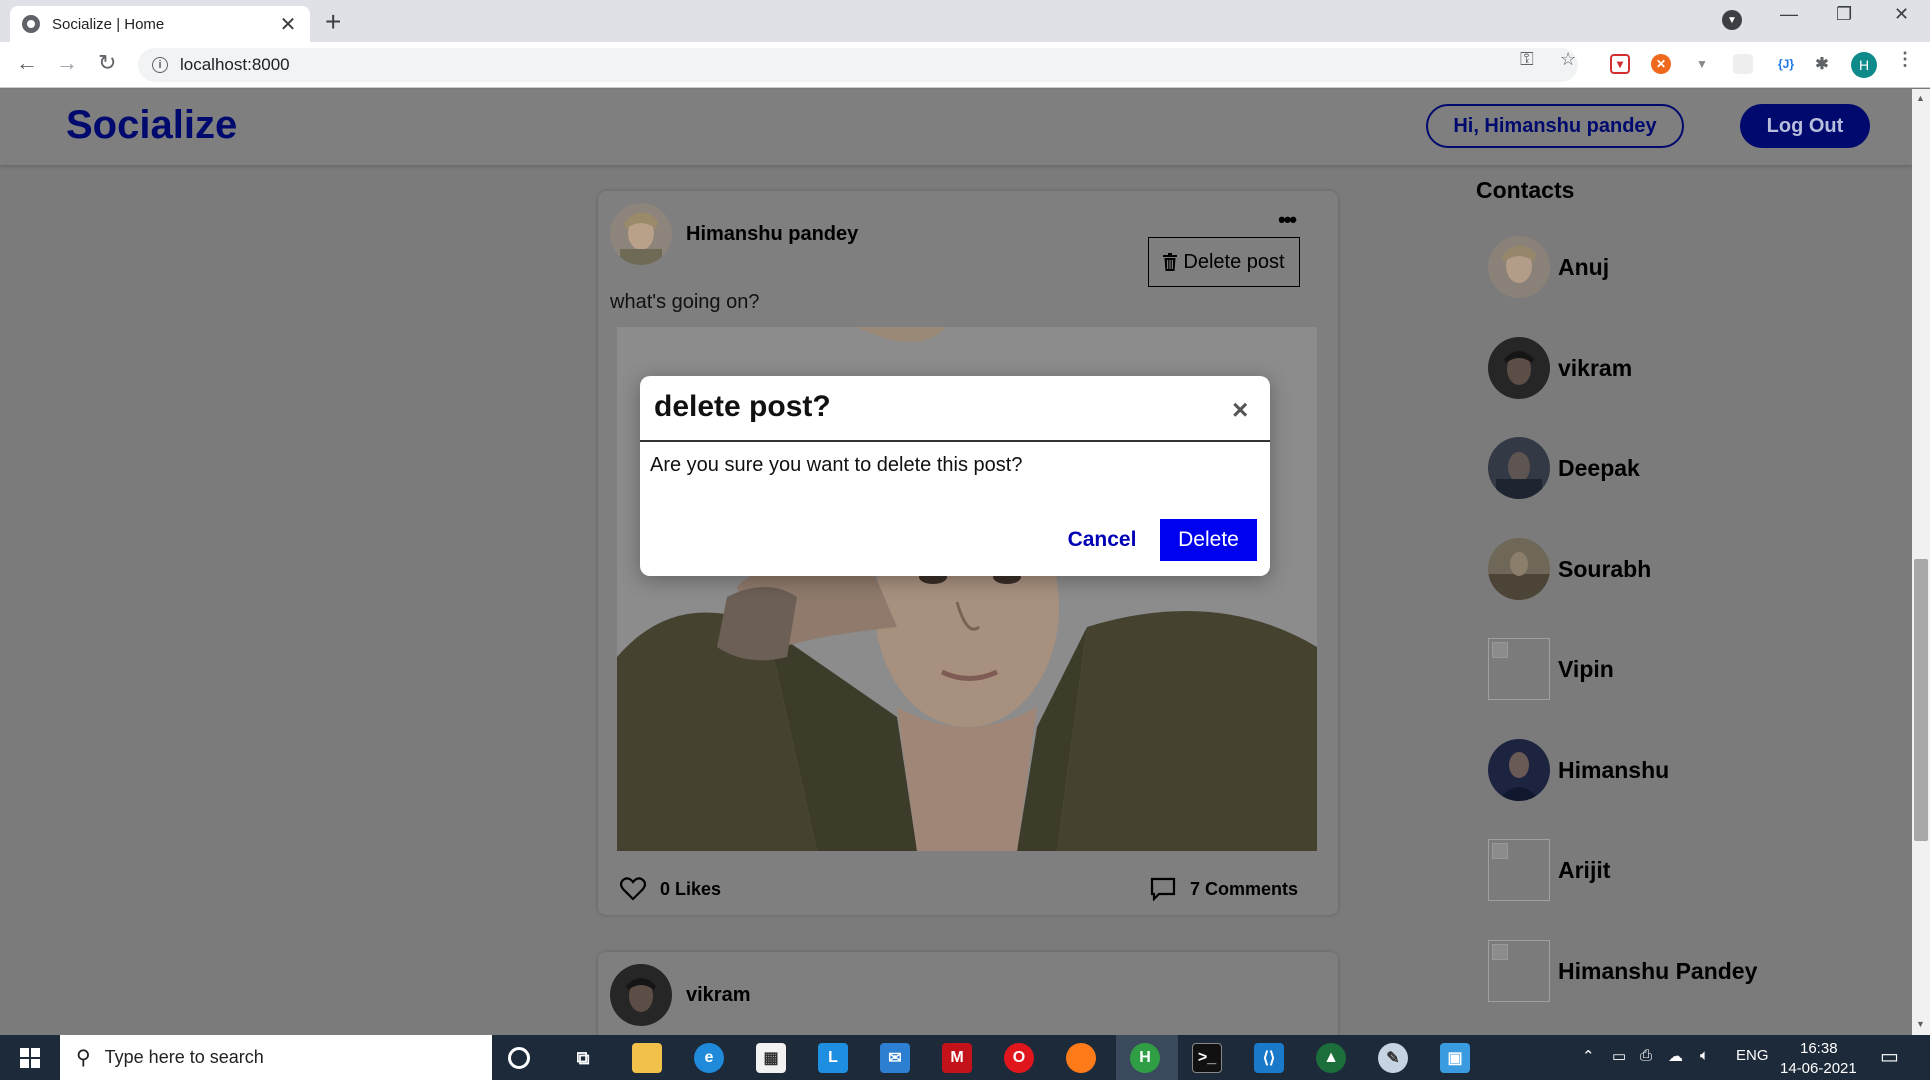 This screenshot has width=1930, height=1080. What do you see at coordinates (1455, 1058) in the screenshot?
I see `photos-icon: ▣` at bounding box center [1455, 1058].